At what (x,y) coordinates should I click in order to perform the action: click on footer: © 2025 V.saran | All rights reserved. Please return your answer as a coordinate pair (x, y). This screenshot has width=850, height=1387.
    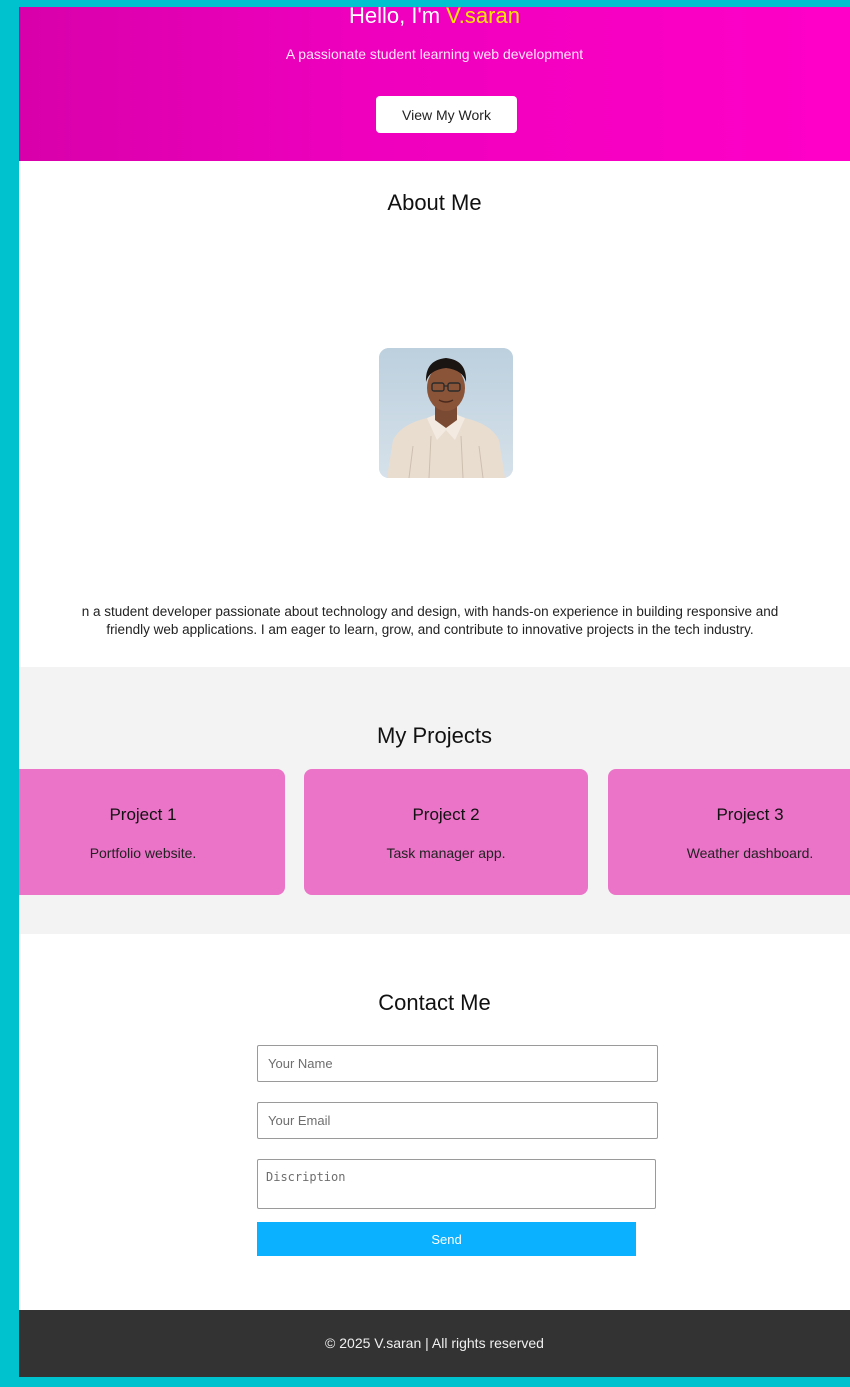
    Looking at the image, I should click on (434, 1343).